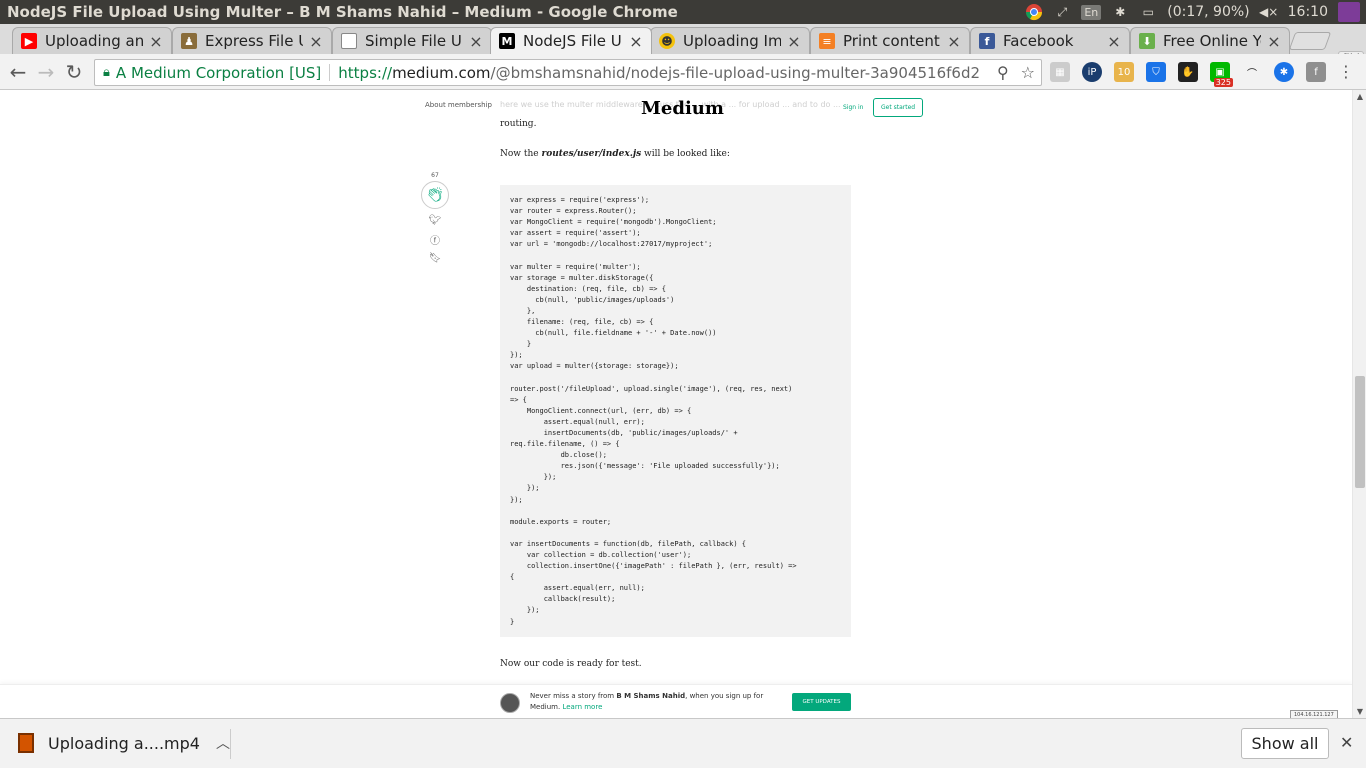 Image resolution: width=1366 pixels, height=768 pixels. Describe the element at coordinates (1062, 12) in the screenshot. I see `network-off-icon: ⤢` at that location.